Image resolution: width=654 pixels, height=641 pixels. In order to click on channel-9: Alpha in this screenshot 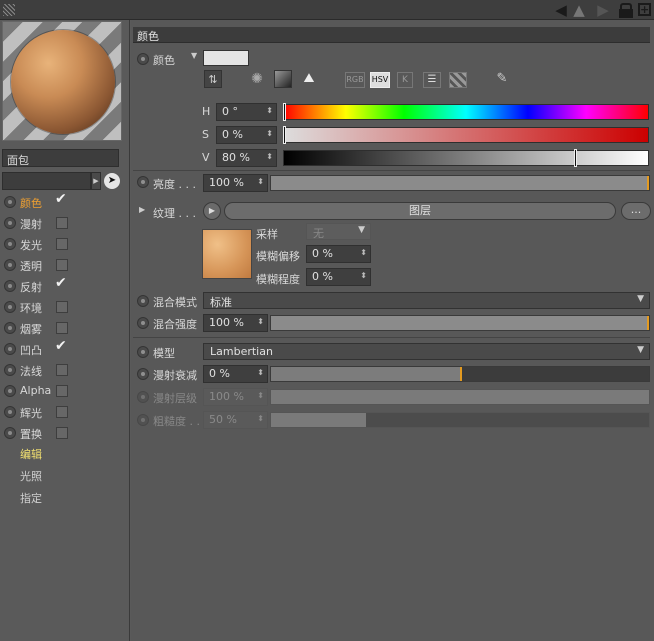, I will do `click(65, 391)`.